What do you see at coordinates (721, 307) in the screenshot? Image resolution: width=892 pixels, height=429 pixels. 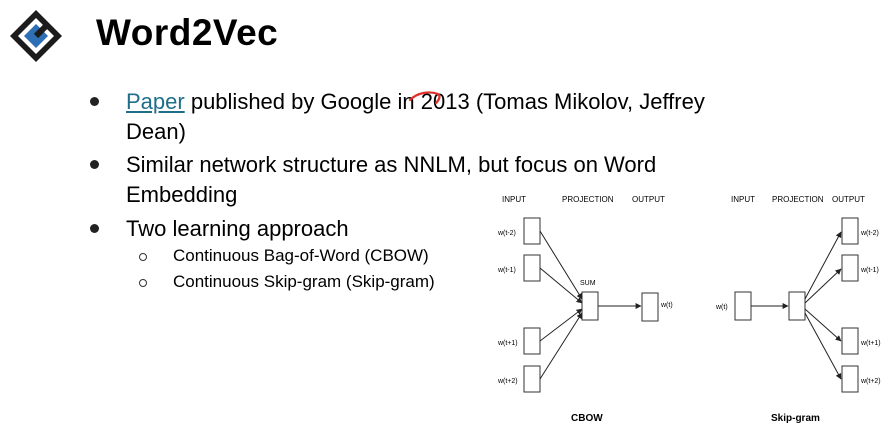 I see `skipgram-input-label: w(t)` at bounding box center [721, 307].